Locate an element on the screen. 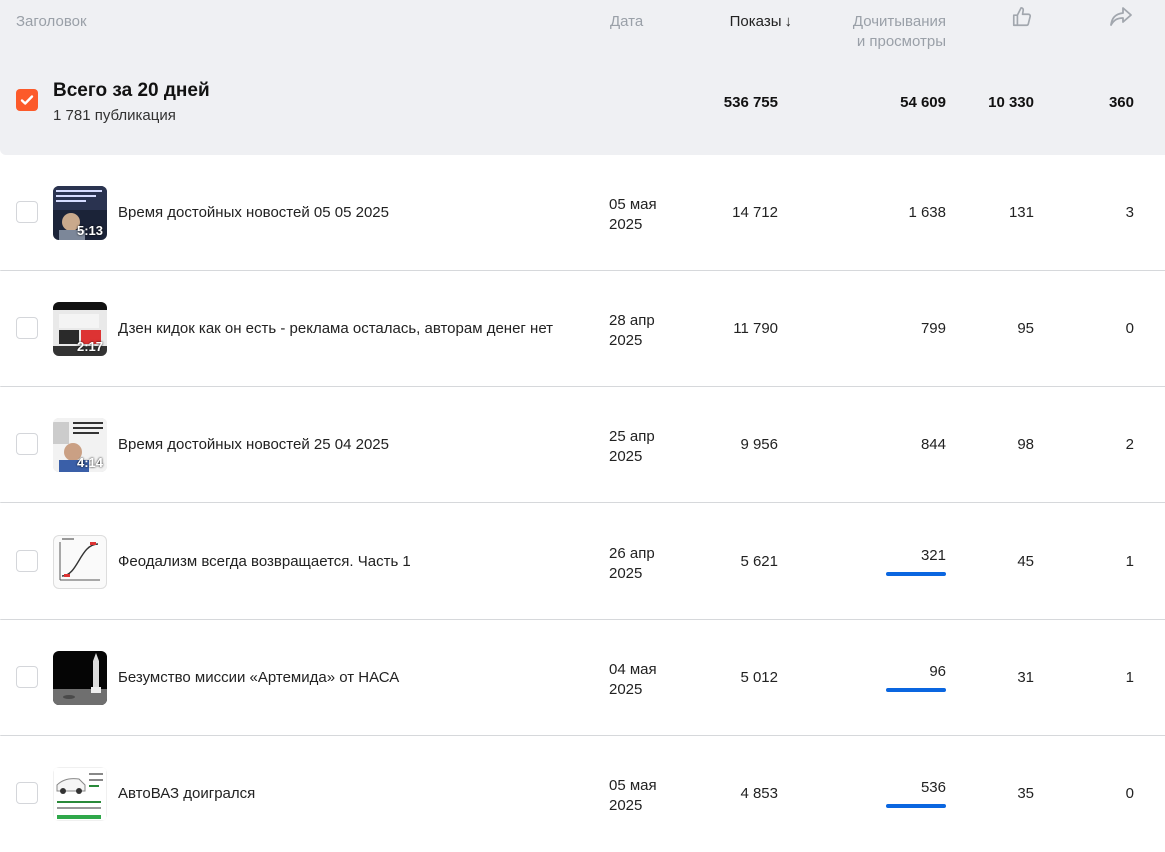 This screenshot has width=1165, height=852. total-views: 536 755 is located at coordinates (750, 102).